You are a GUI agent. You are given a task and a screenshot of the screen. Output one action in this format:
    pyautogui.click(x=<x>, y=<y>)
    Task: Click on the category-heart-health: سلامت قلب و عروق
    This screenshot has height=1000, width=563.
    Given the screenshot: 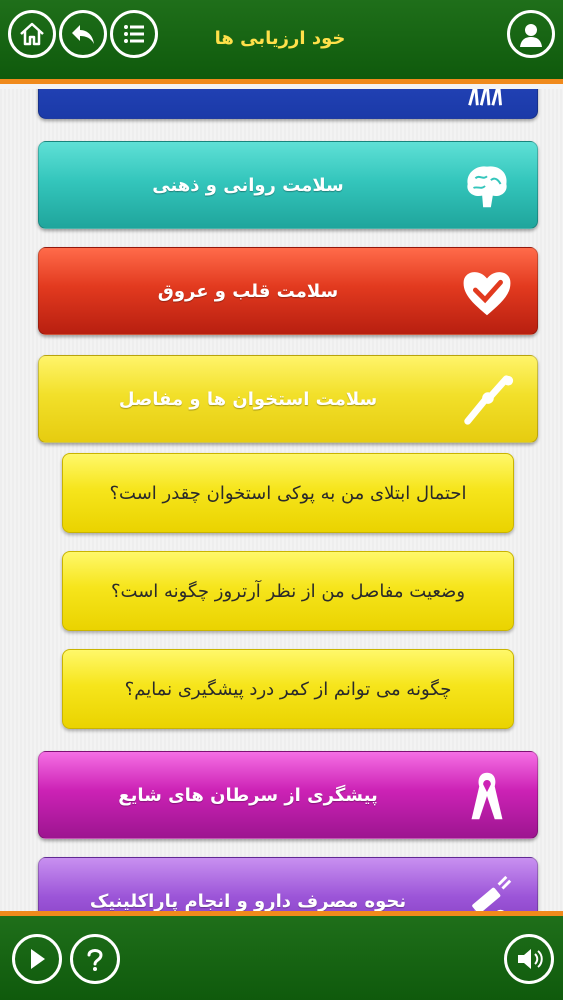 What is the action you would take?
    pyautogui.click(x=288, y=291)
    